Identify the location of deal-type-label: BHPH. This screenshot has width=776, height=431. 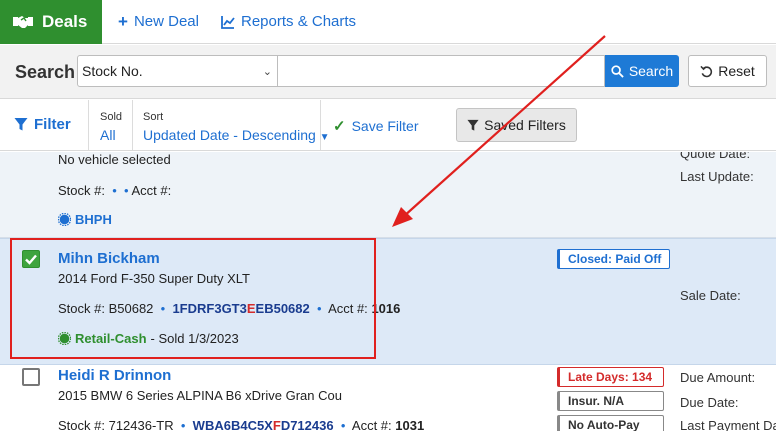
(93, 219).